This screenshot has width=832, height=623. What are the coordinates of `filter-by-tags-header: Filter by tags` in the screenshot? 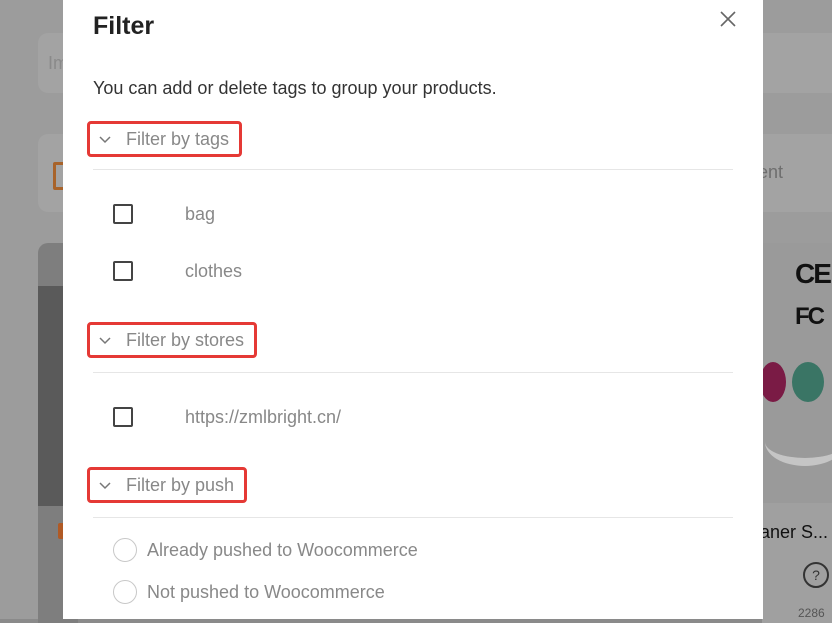 It's located at (165, 139).